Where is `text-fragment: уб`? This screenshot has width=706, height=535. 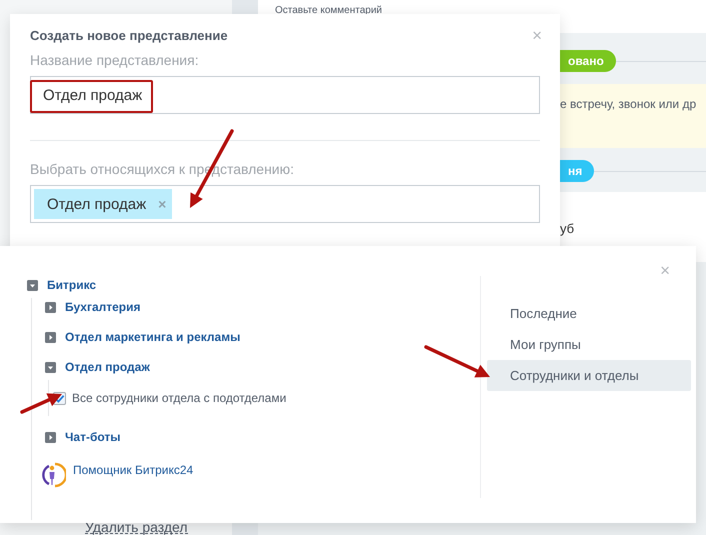 text-fragment: уб is located at coordinates (567, 228).